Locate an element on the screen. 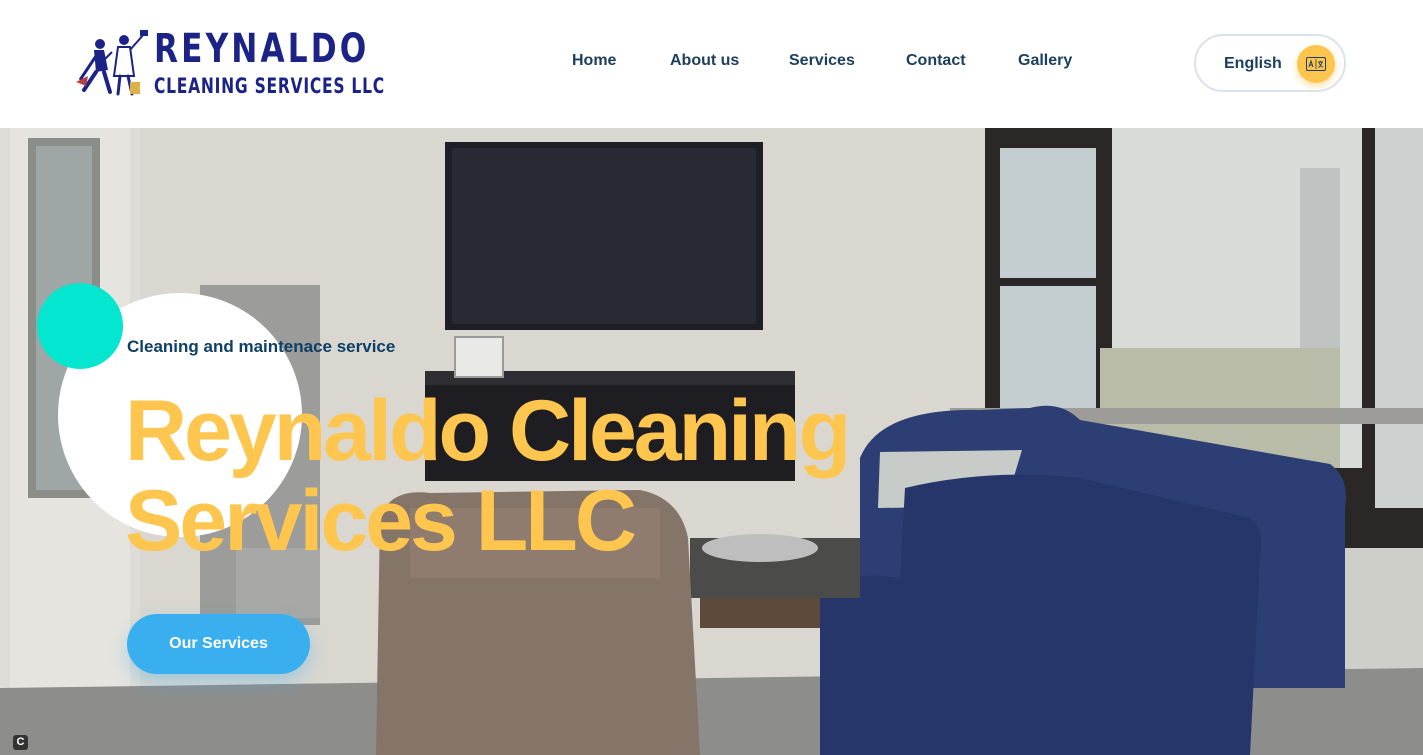 The width and height of the screenshot is (1423, 755). cleaning-crew-logo-icon is located at coordinates (112, 63).